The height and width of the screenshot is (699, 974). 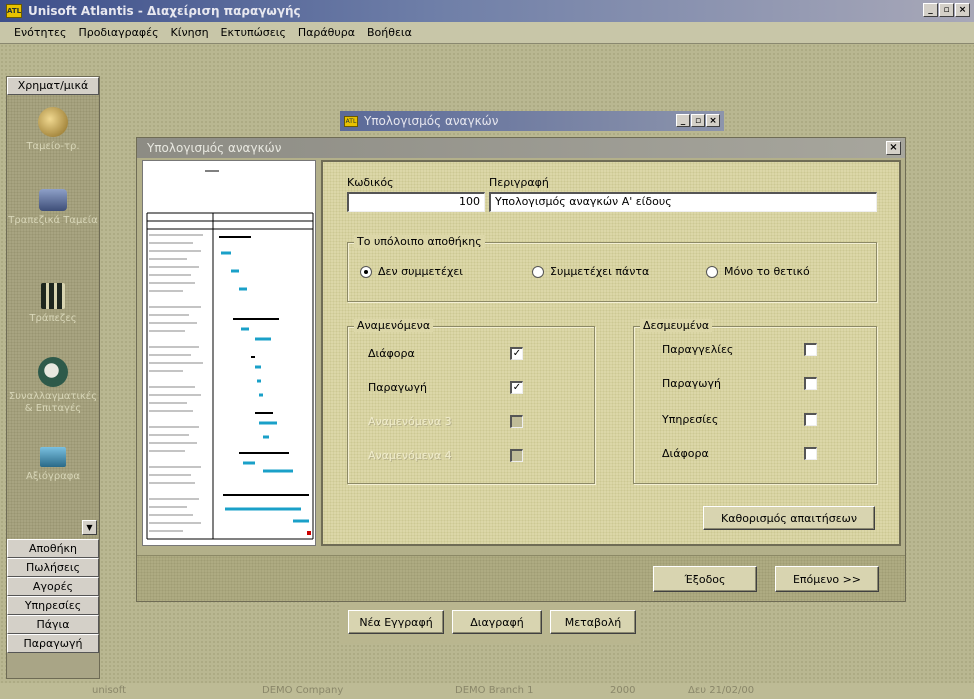 I want to click on outlook-item-bank-cash: Τραπεζικά Ταμεία, so click(x=53, y=208).